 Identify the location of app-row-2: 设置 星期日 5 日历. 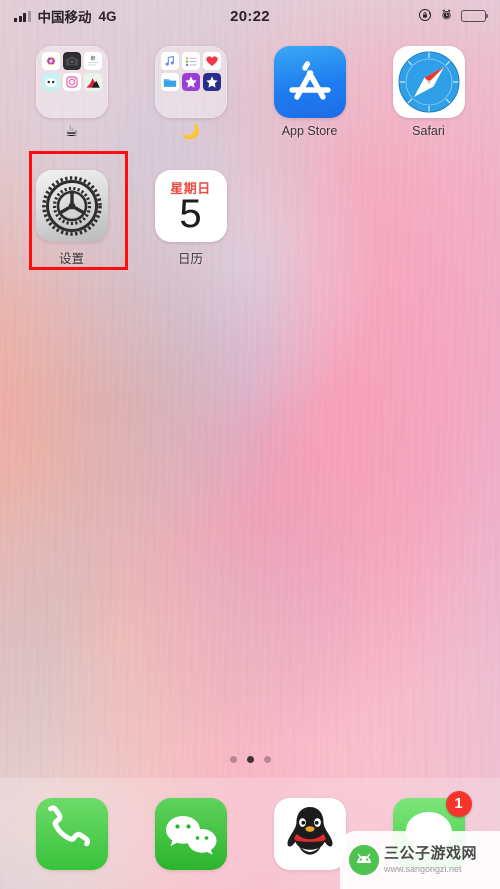
(250, 215).